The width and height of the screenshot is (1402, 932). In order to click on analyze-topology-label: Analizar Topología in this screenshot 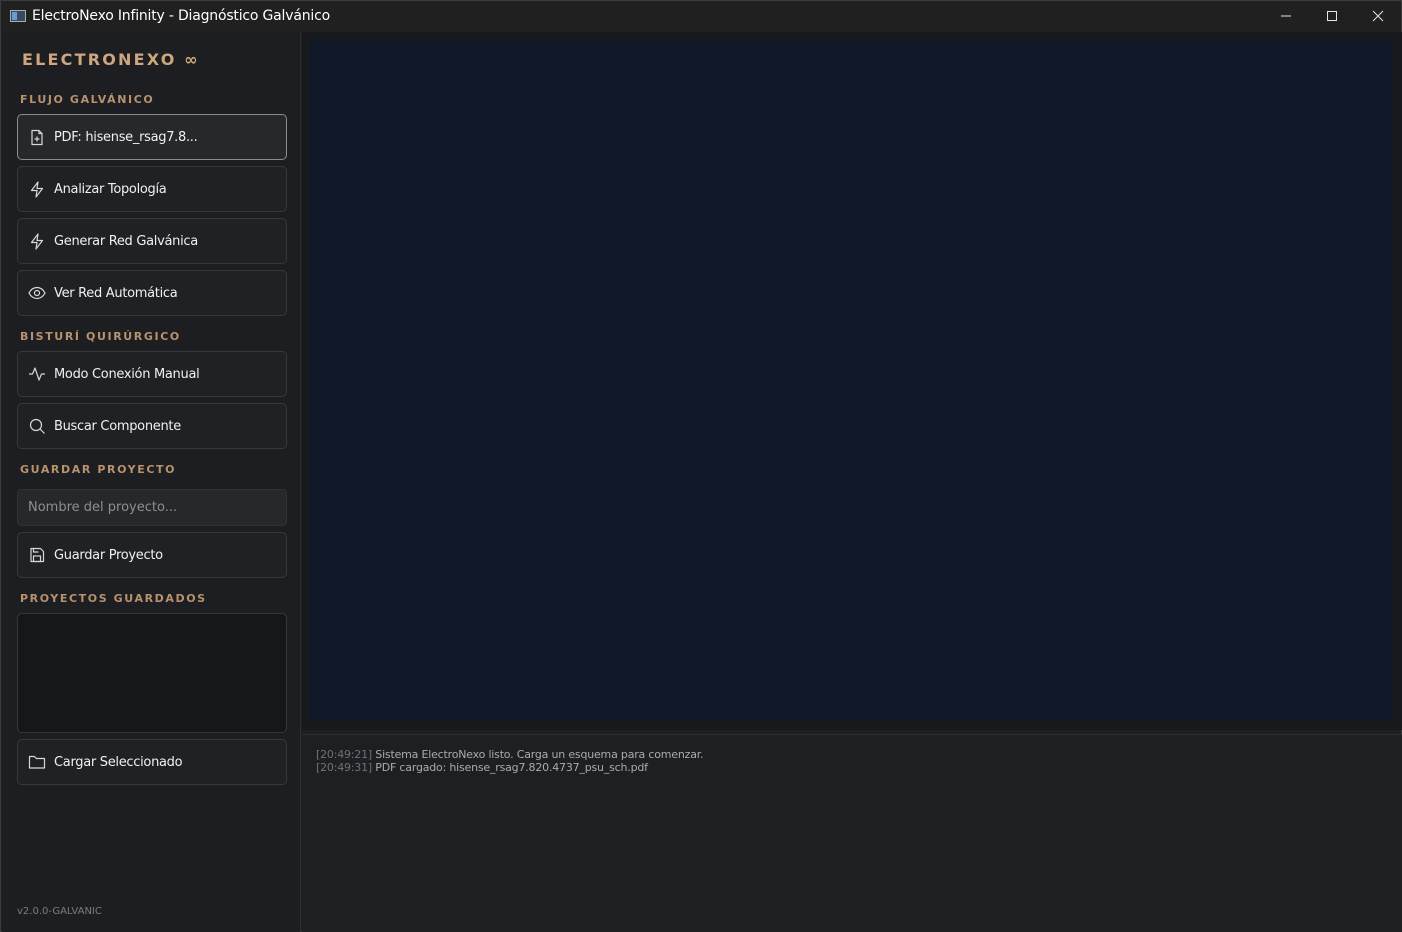, I will do `click(110, 189)`.